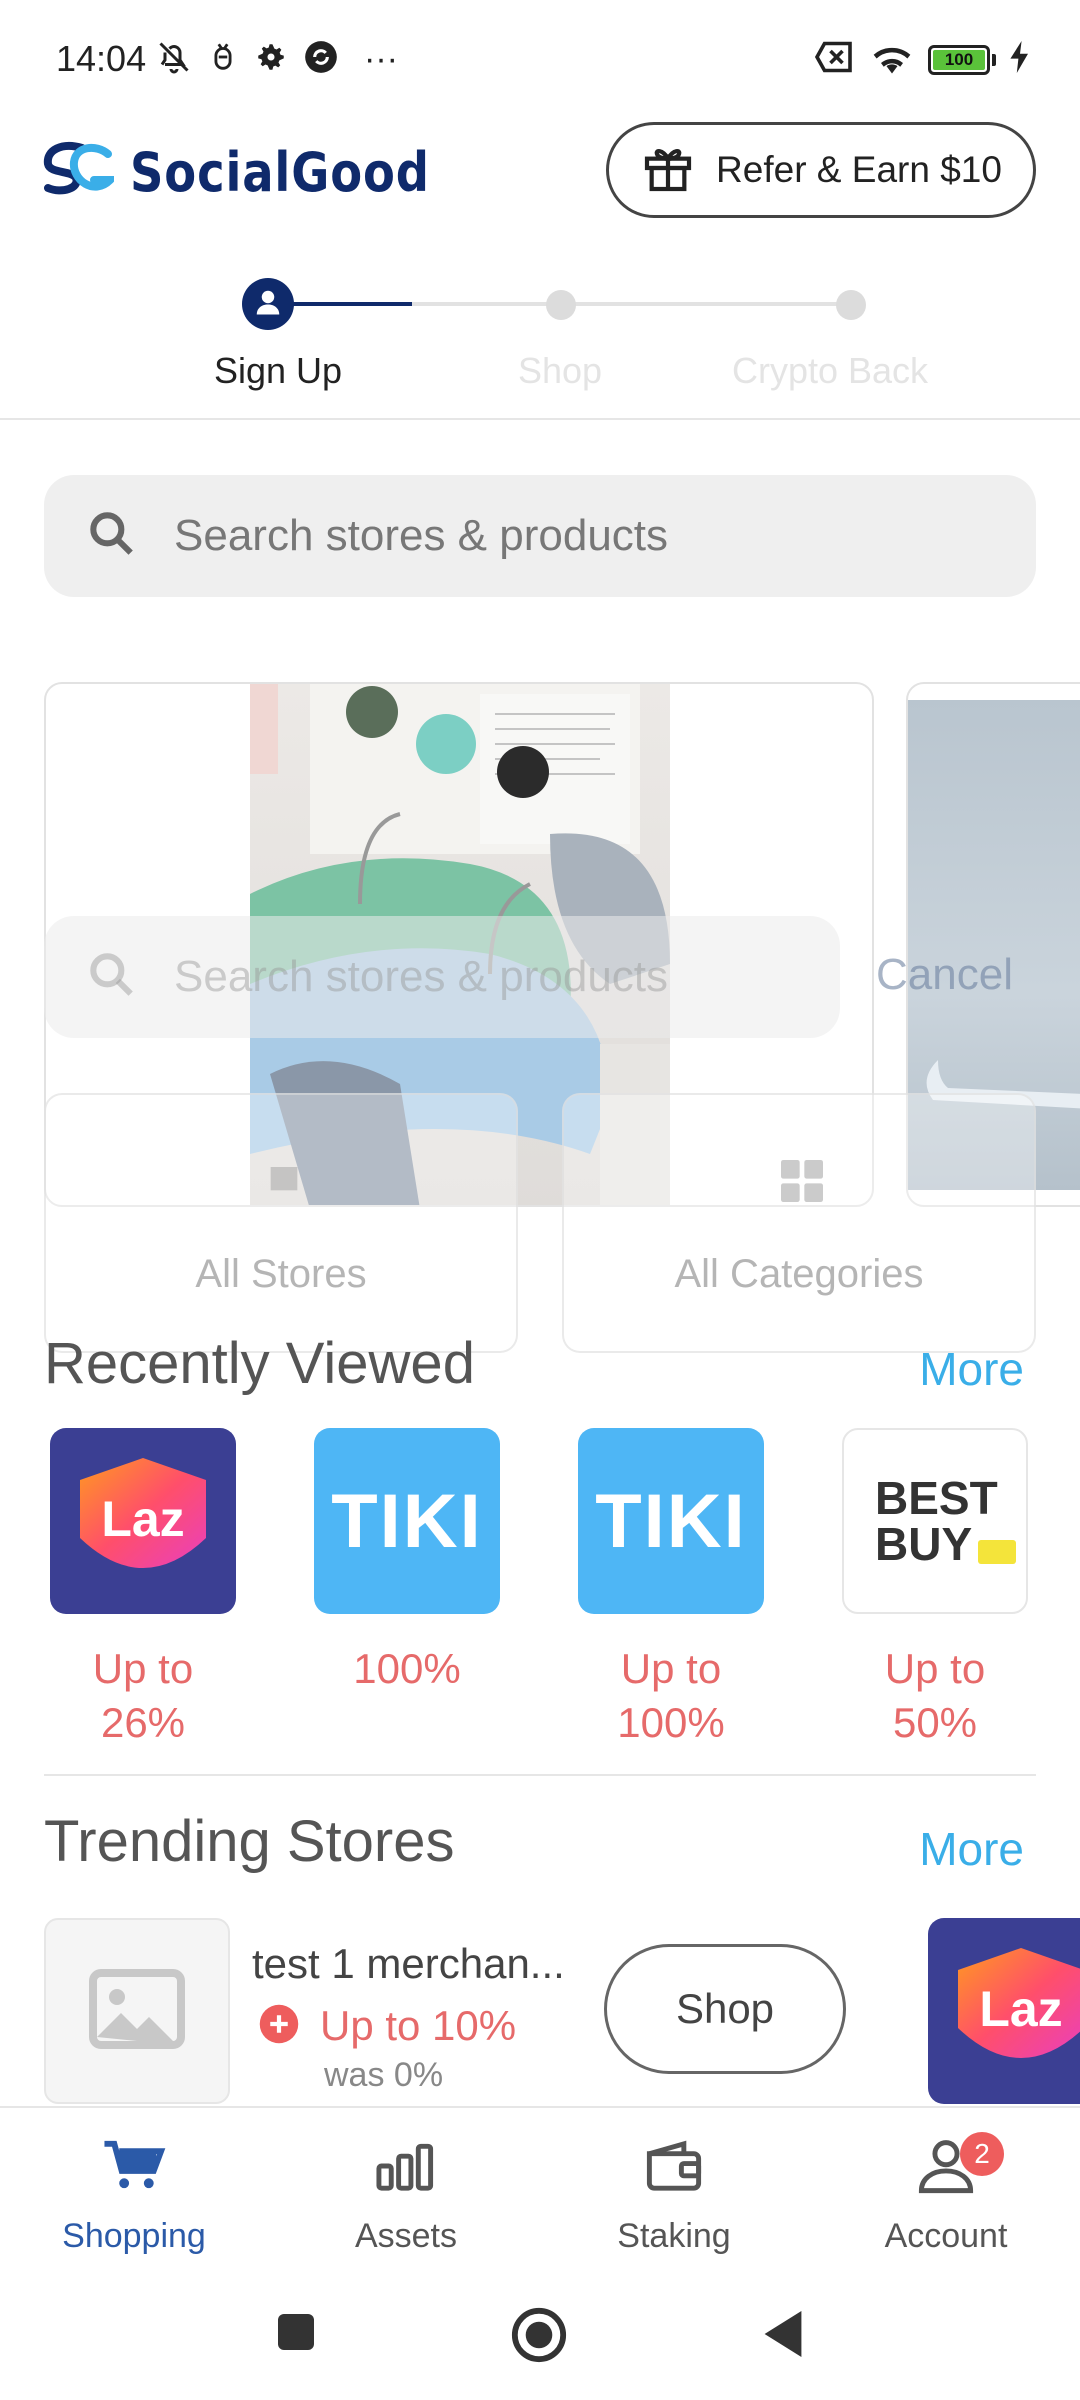 This screenshot has width=1080, height=2400. What do you see at coordinates (407, 1668) in the screenshot?
I see `recent-store-percent: 100%` at bounding box center [407, 1668].